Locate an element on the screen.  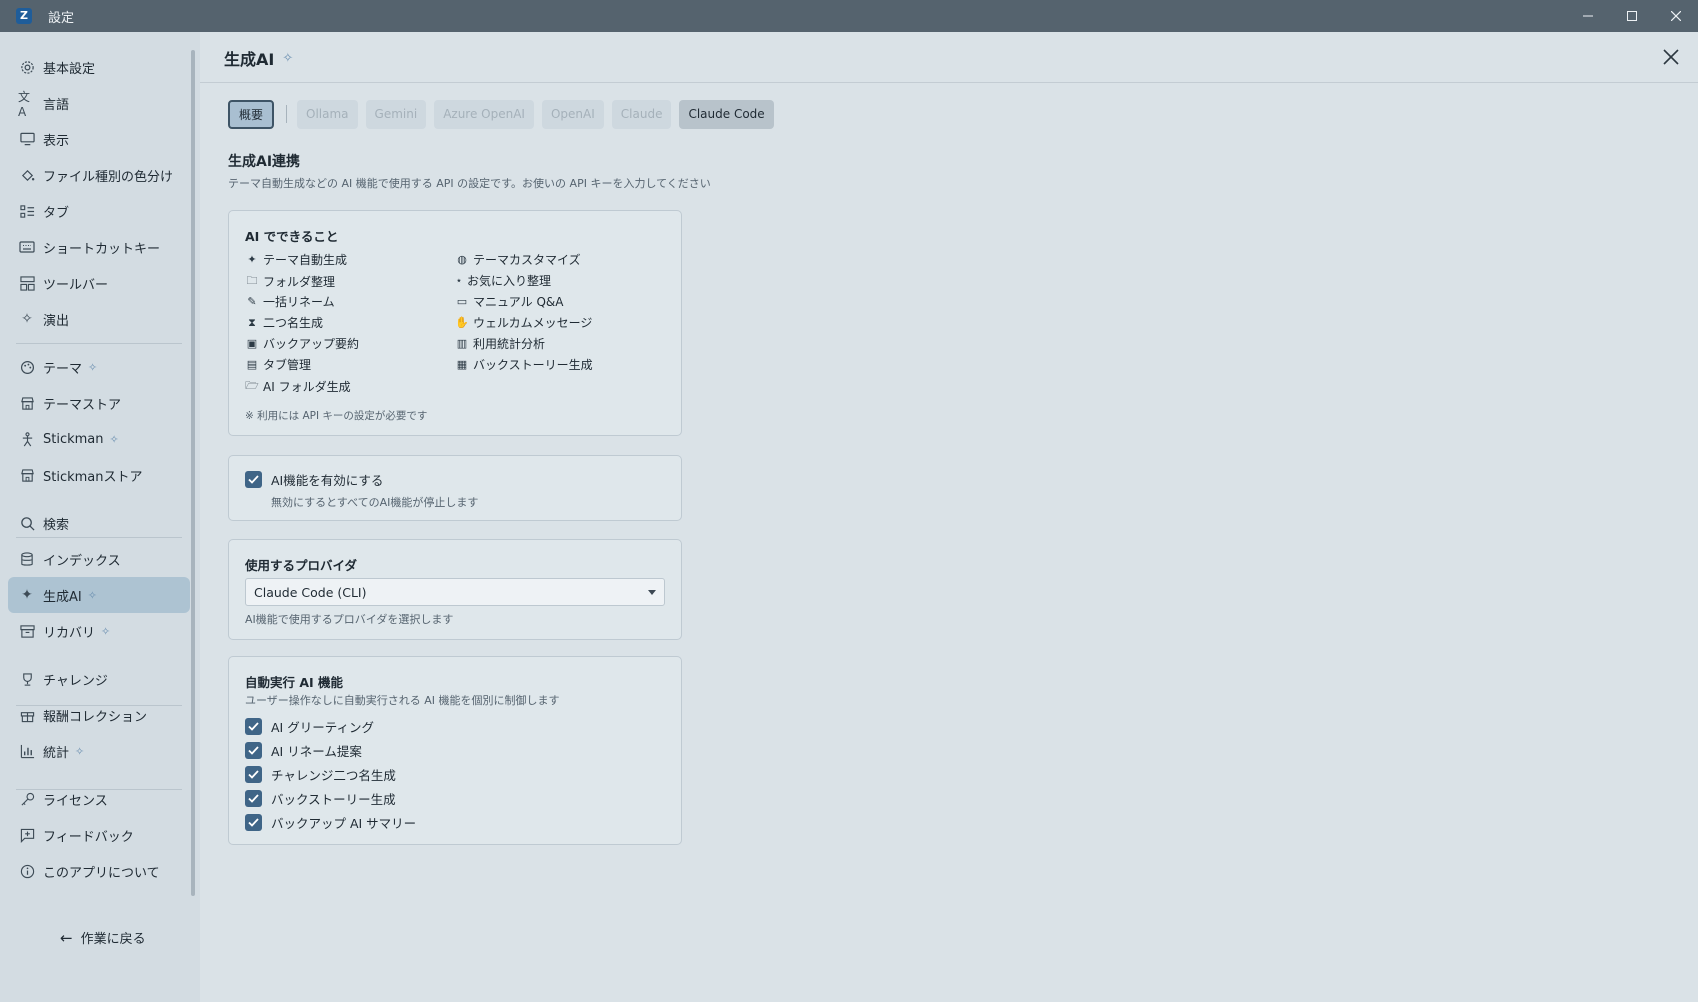
sidebar-item-feedback: フィードバック is located at coordinates (99, 835).